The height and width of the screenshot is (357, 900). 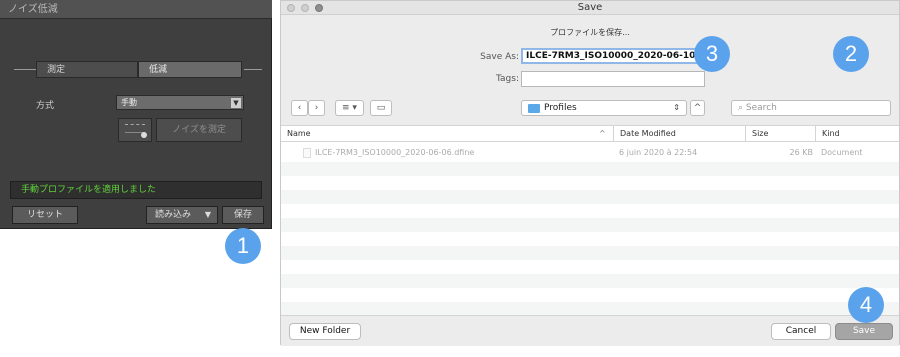 I want to click on load-button-label: 読み込み, so click(x=173, y=215).